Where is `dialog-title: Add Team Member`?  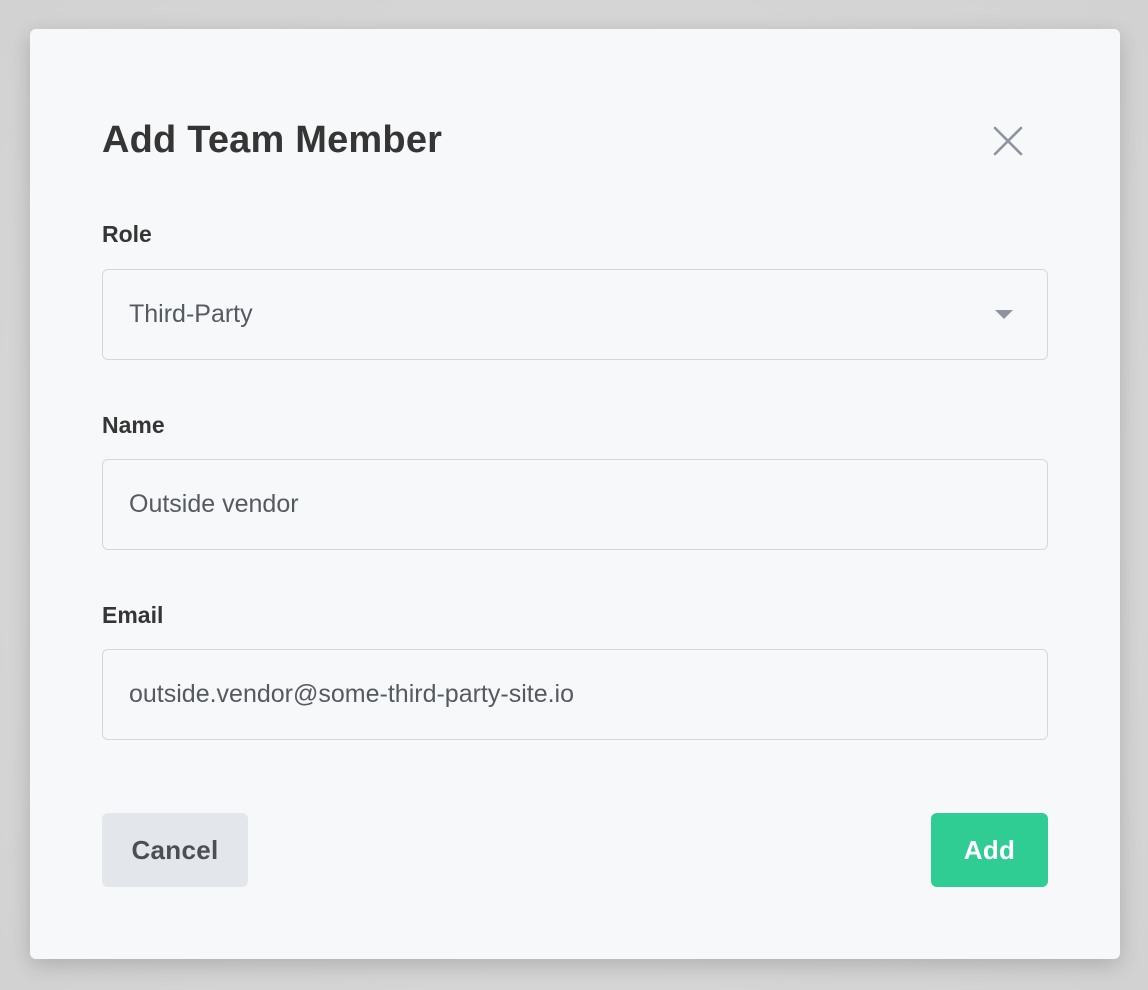 dialog-title: Add Team Member is located at coordinates (272, 140).